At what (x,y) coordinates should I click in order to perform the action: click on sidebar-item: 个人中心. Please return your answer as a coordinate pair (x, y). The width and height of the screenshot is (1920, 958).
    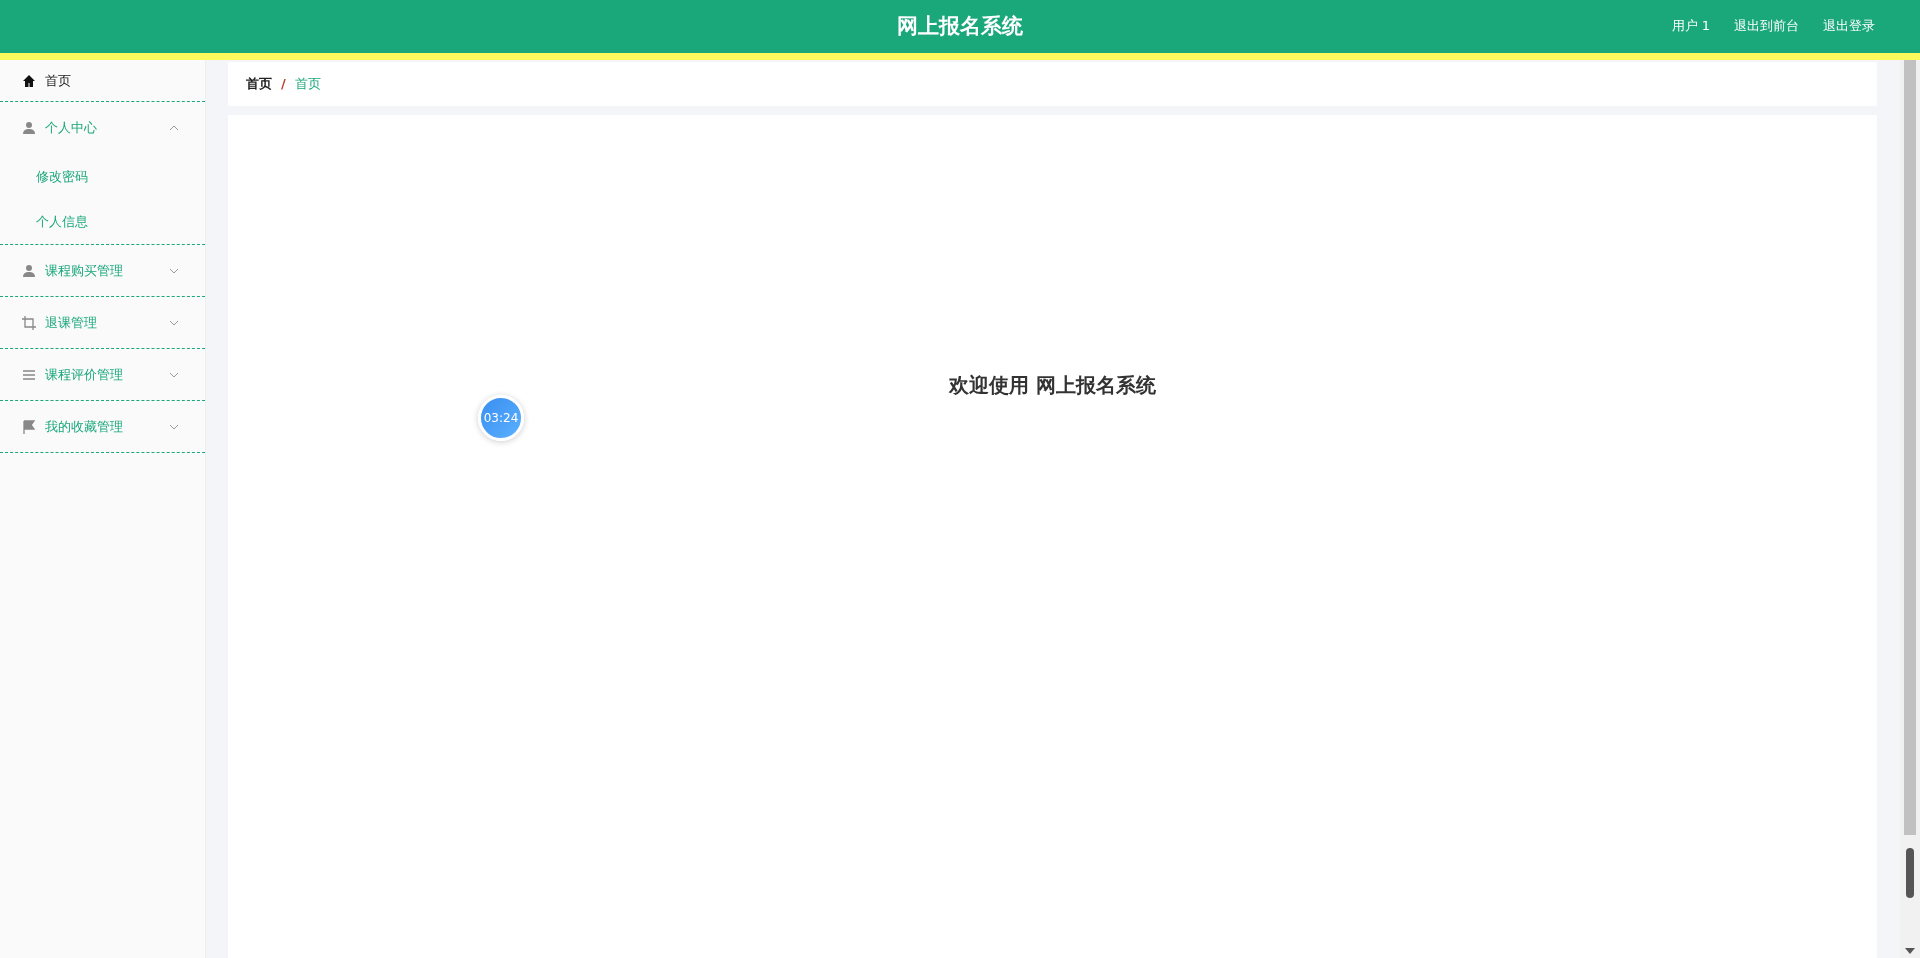
    Looking at the image, I should click on (102, 128).